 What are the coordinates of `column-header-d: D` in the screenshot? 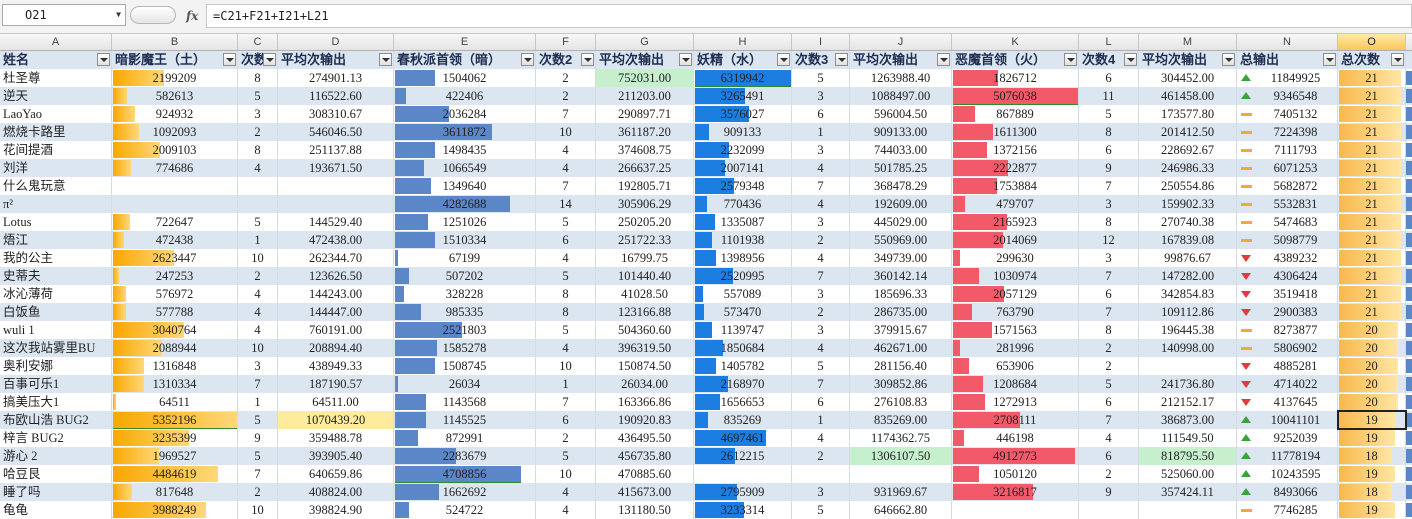 It's located at (336, 42).